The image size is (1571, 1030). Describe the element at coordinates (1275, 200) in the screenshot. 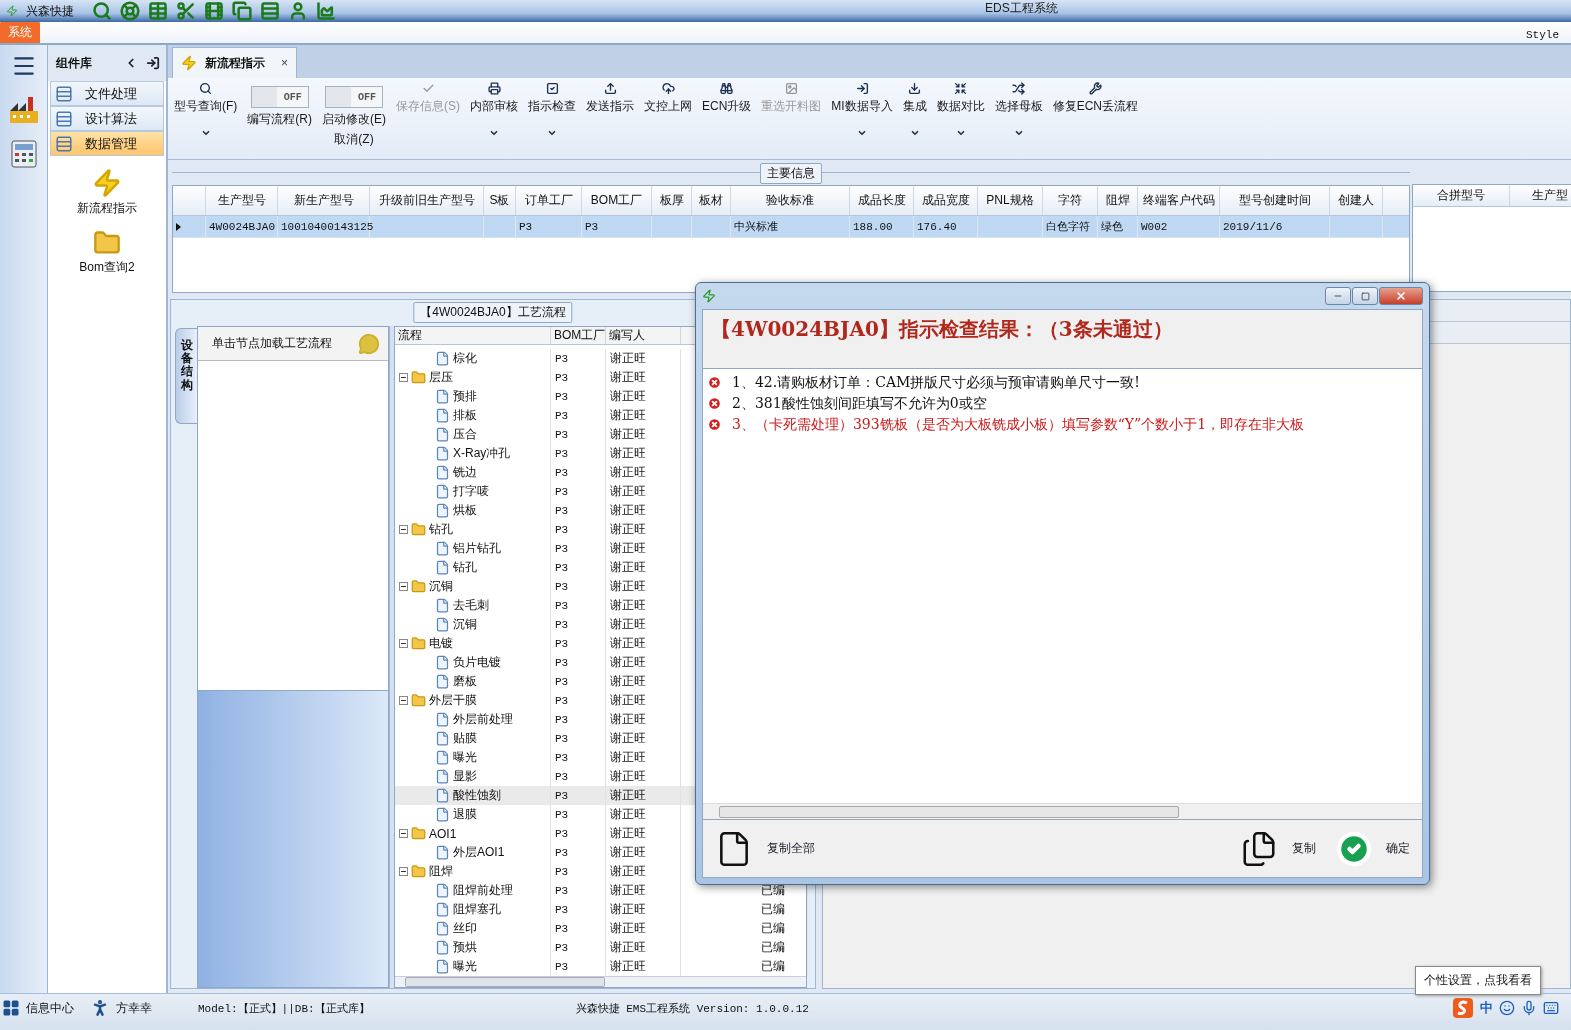

I see `column-header: 型号创建时间` at that location.